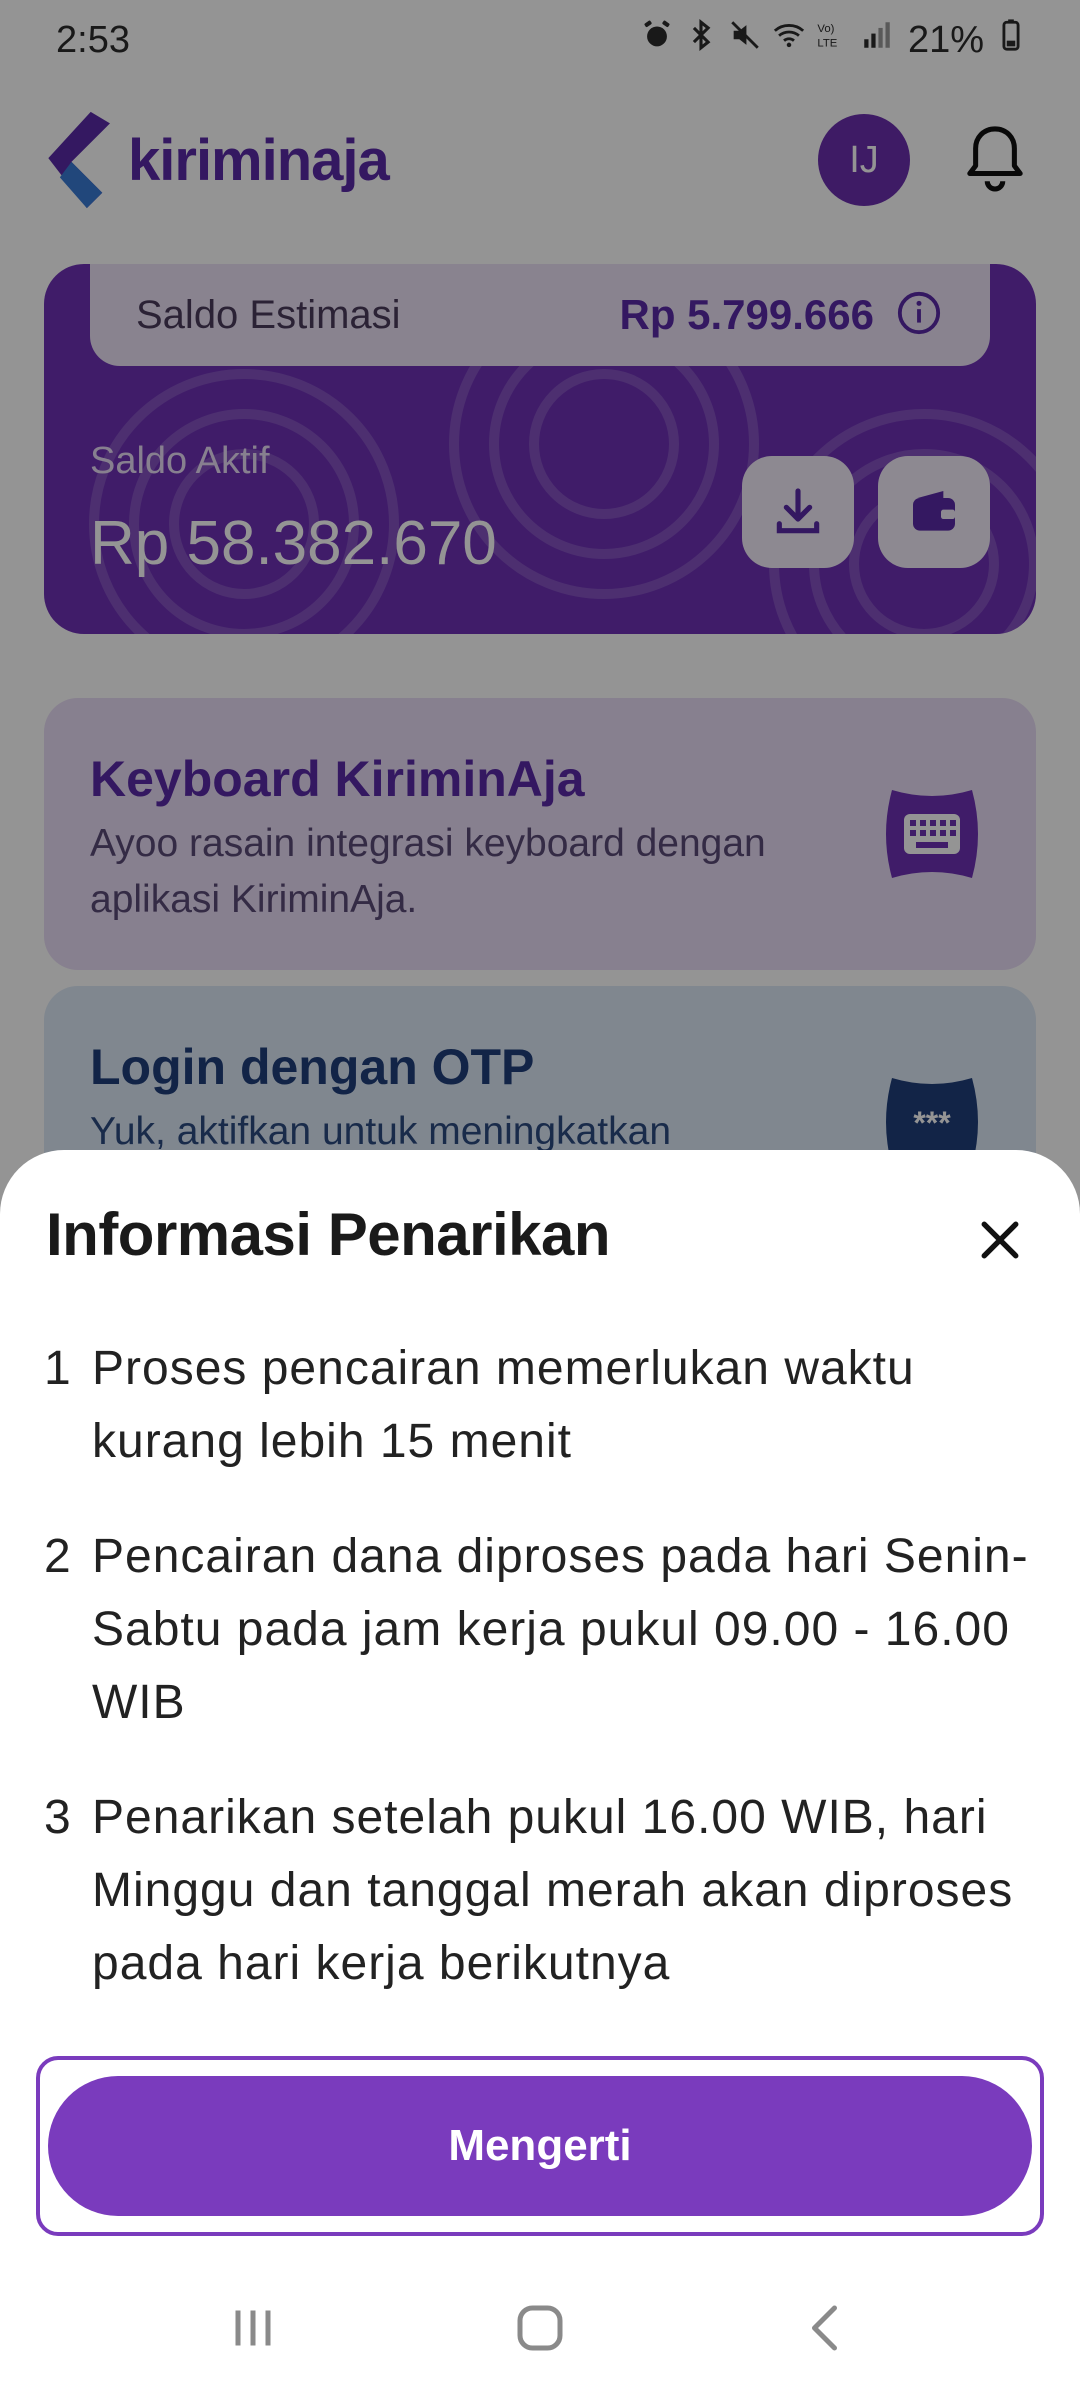  I want to click on close-icon, so click(1000, 1240).